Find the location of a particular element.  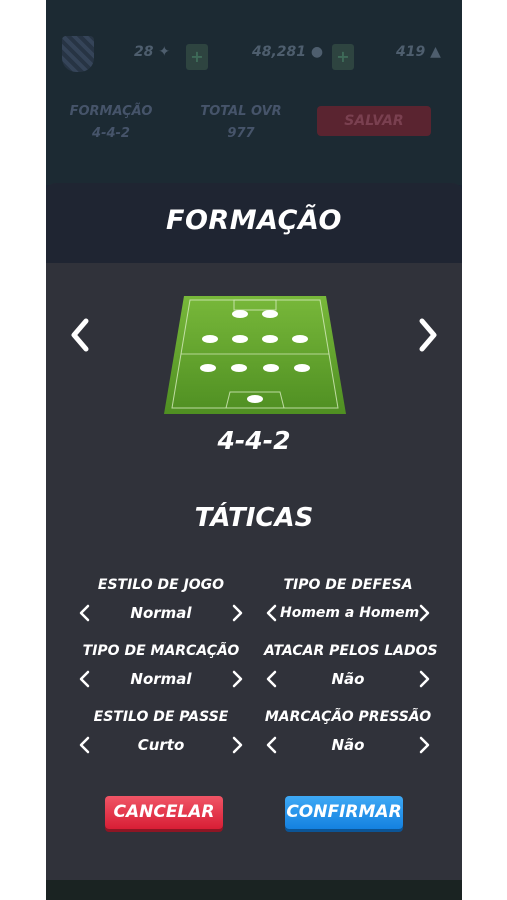

bottom-strip is located at coordinates (254, 890).